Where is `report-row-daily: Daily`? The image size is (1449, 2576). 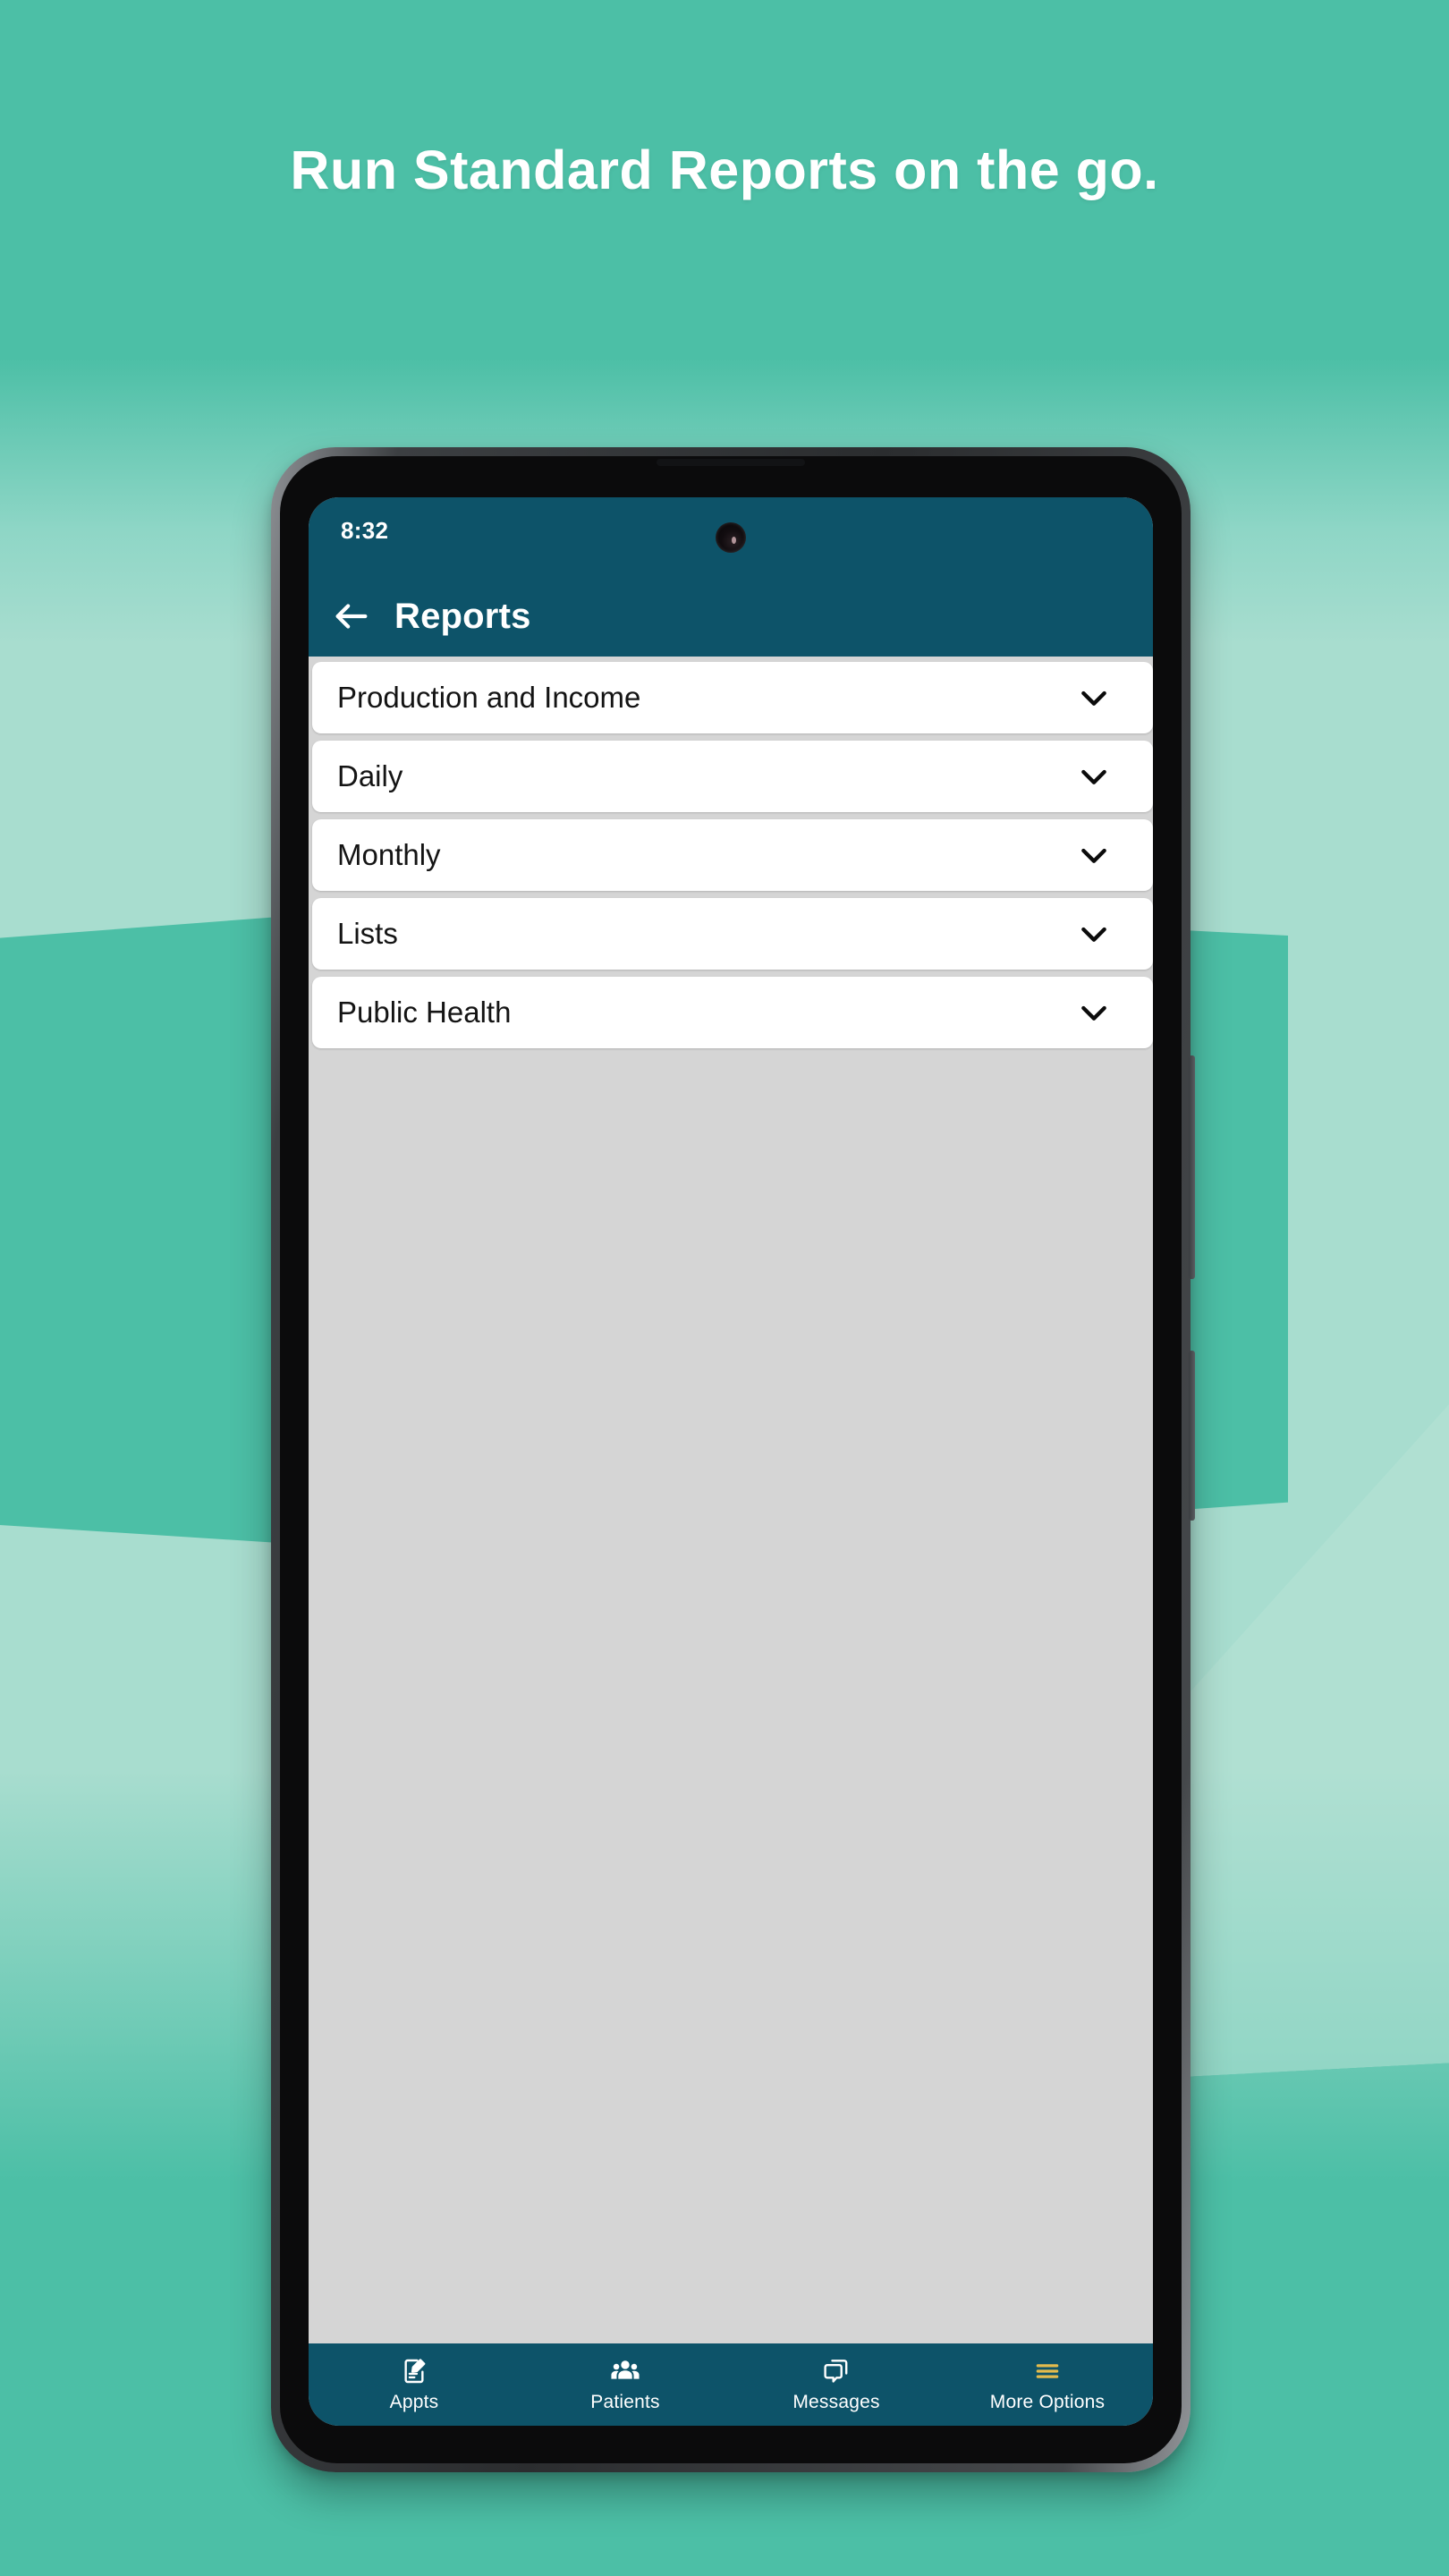
report-row-daily: Daily is located at coordinates (732, 776).